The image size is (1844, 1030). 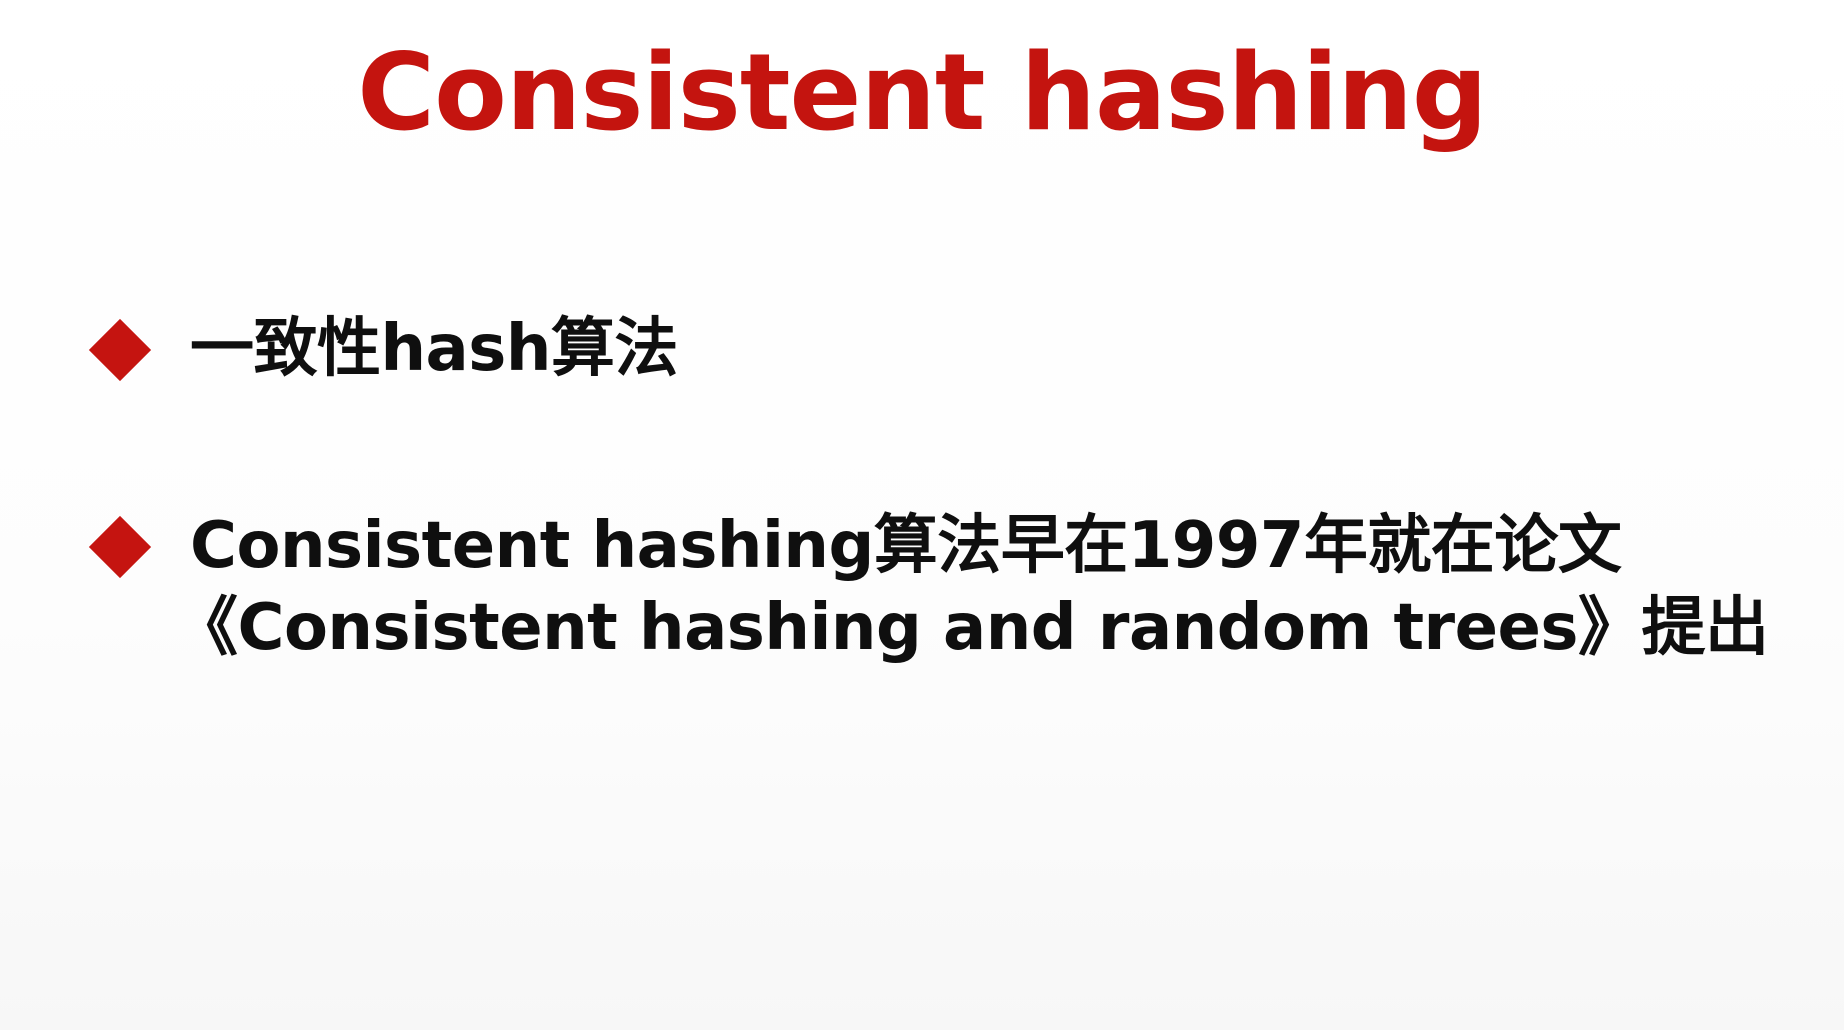 I want to click on bullet-text-1: 一致性hash算法, so click(x=434, y=349).